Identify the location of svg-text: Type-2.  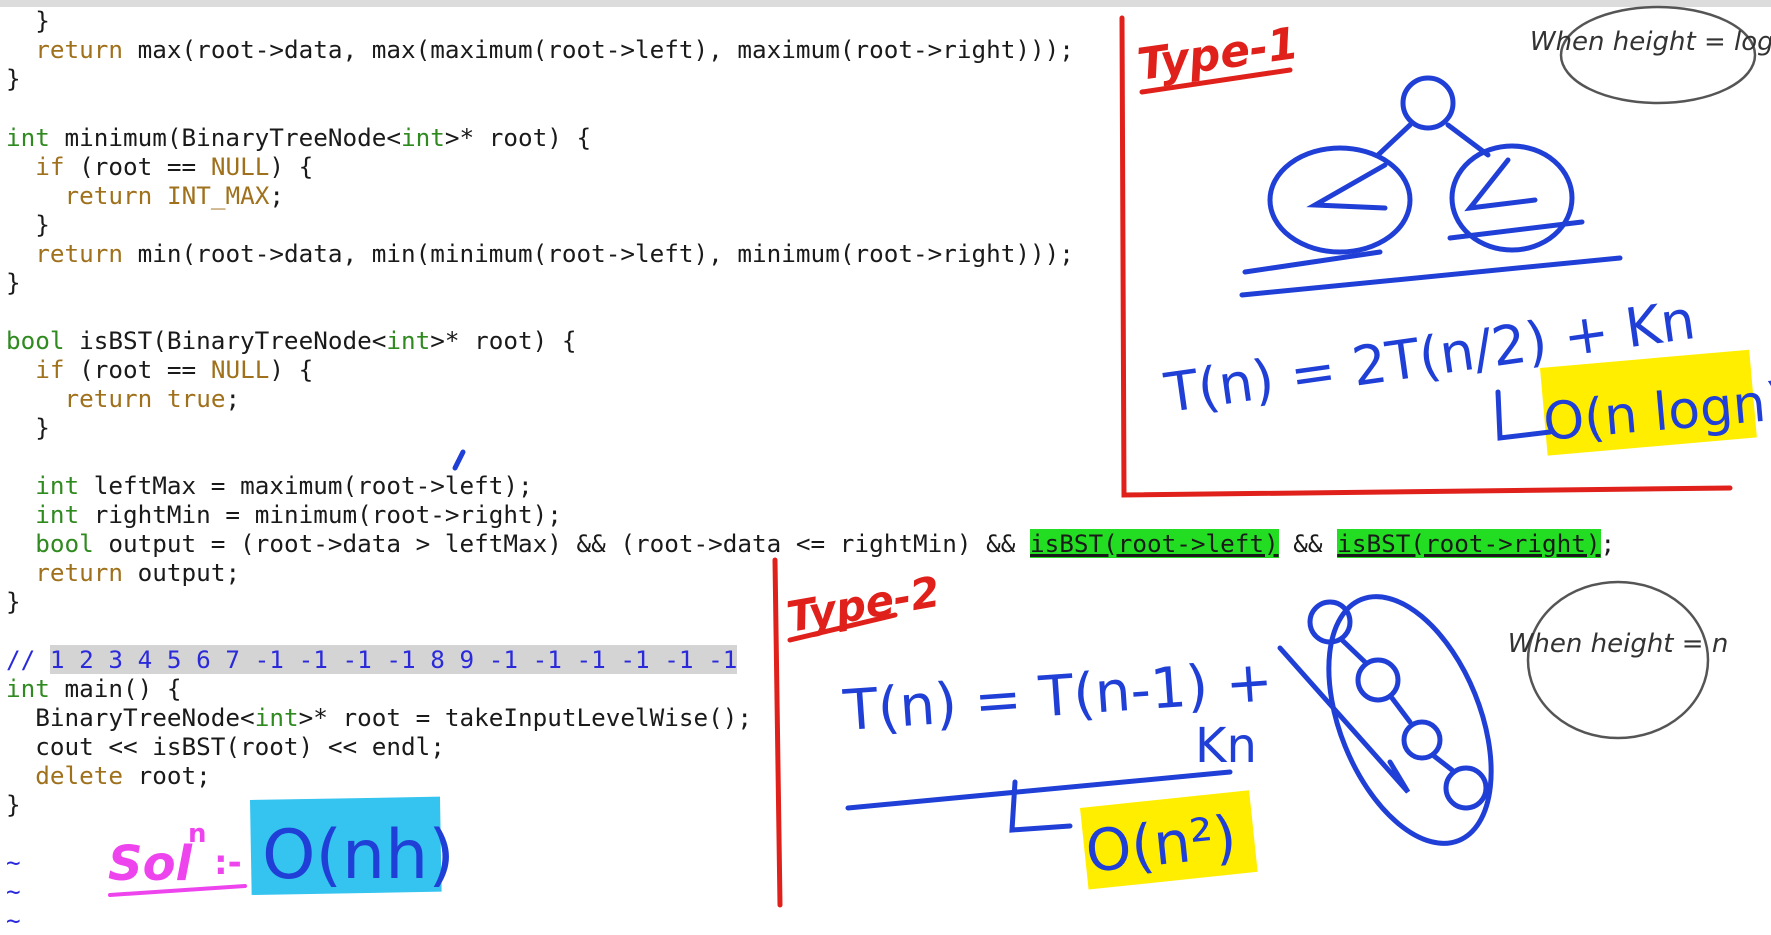
(863, 604).